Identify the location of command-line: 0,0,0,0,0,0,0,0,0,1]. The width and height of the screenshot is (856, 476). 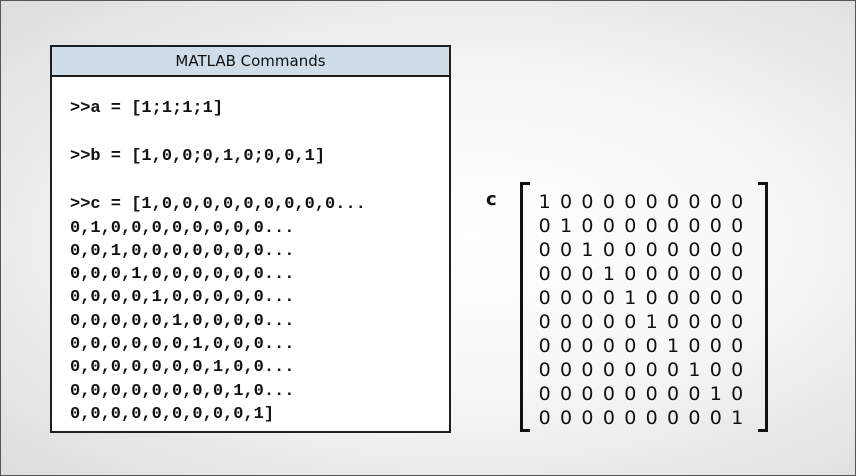
(172, 414).